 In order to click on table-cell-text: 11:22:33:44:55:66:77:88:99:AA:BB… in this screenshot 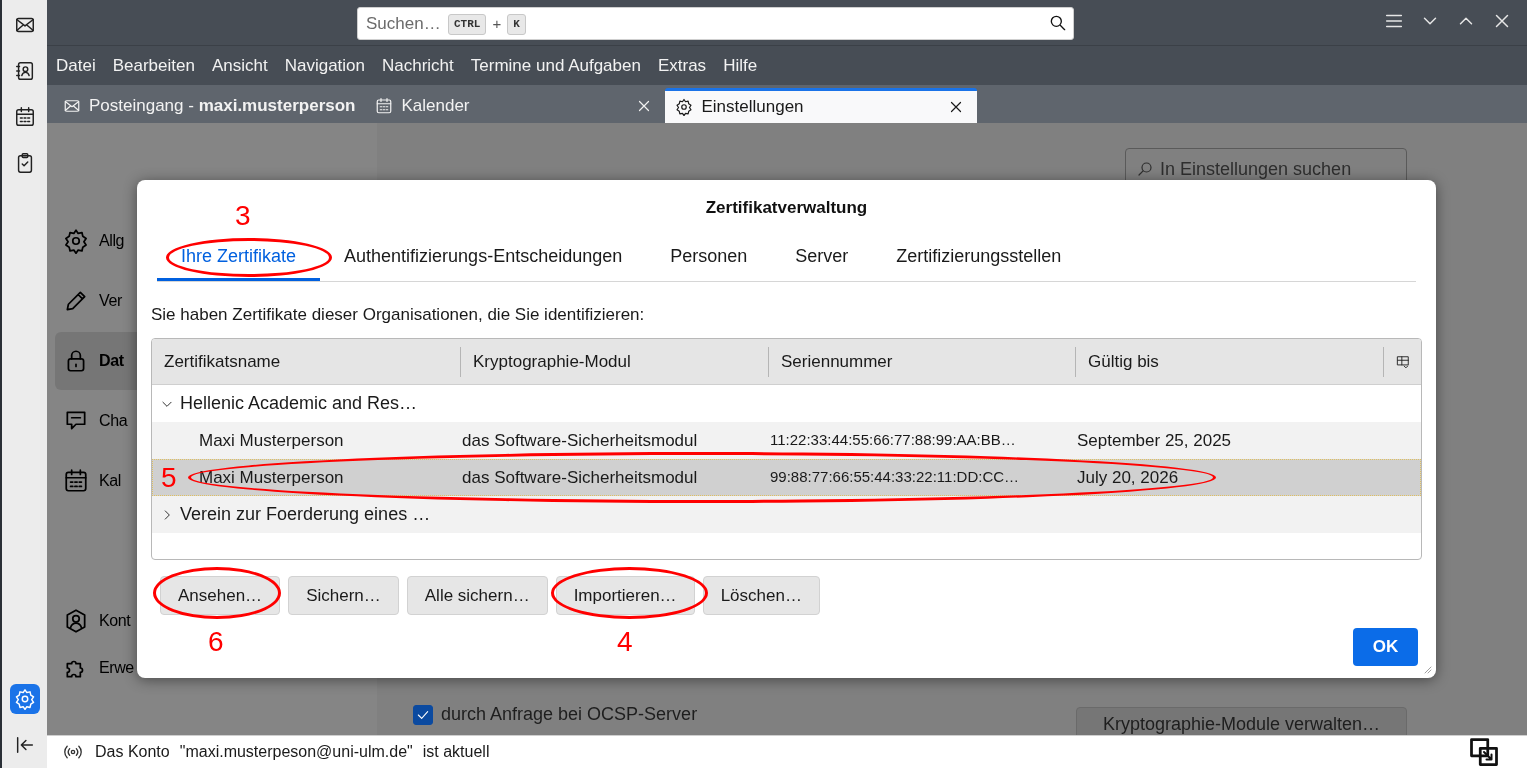, I will do `click(893, 440)`.